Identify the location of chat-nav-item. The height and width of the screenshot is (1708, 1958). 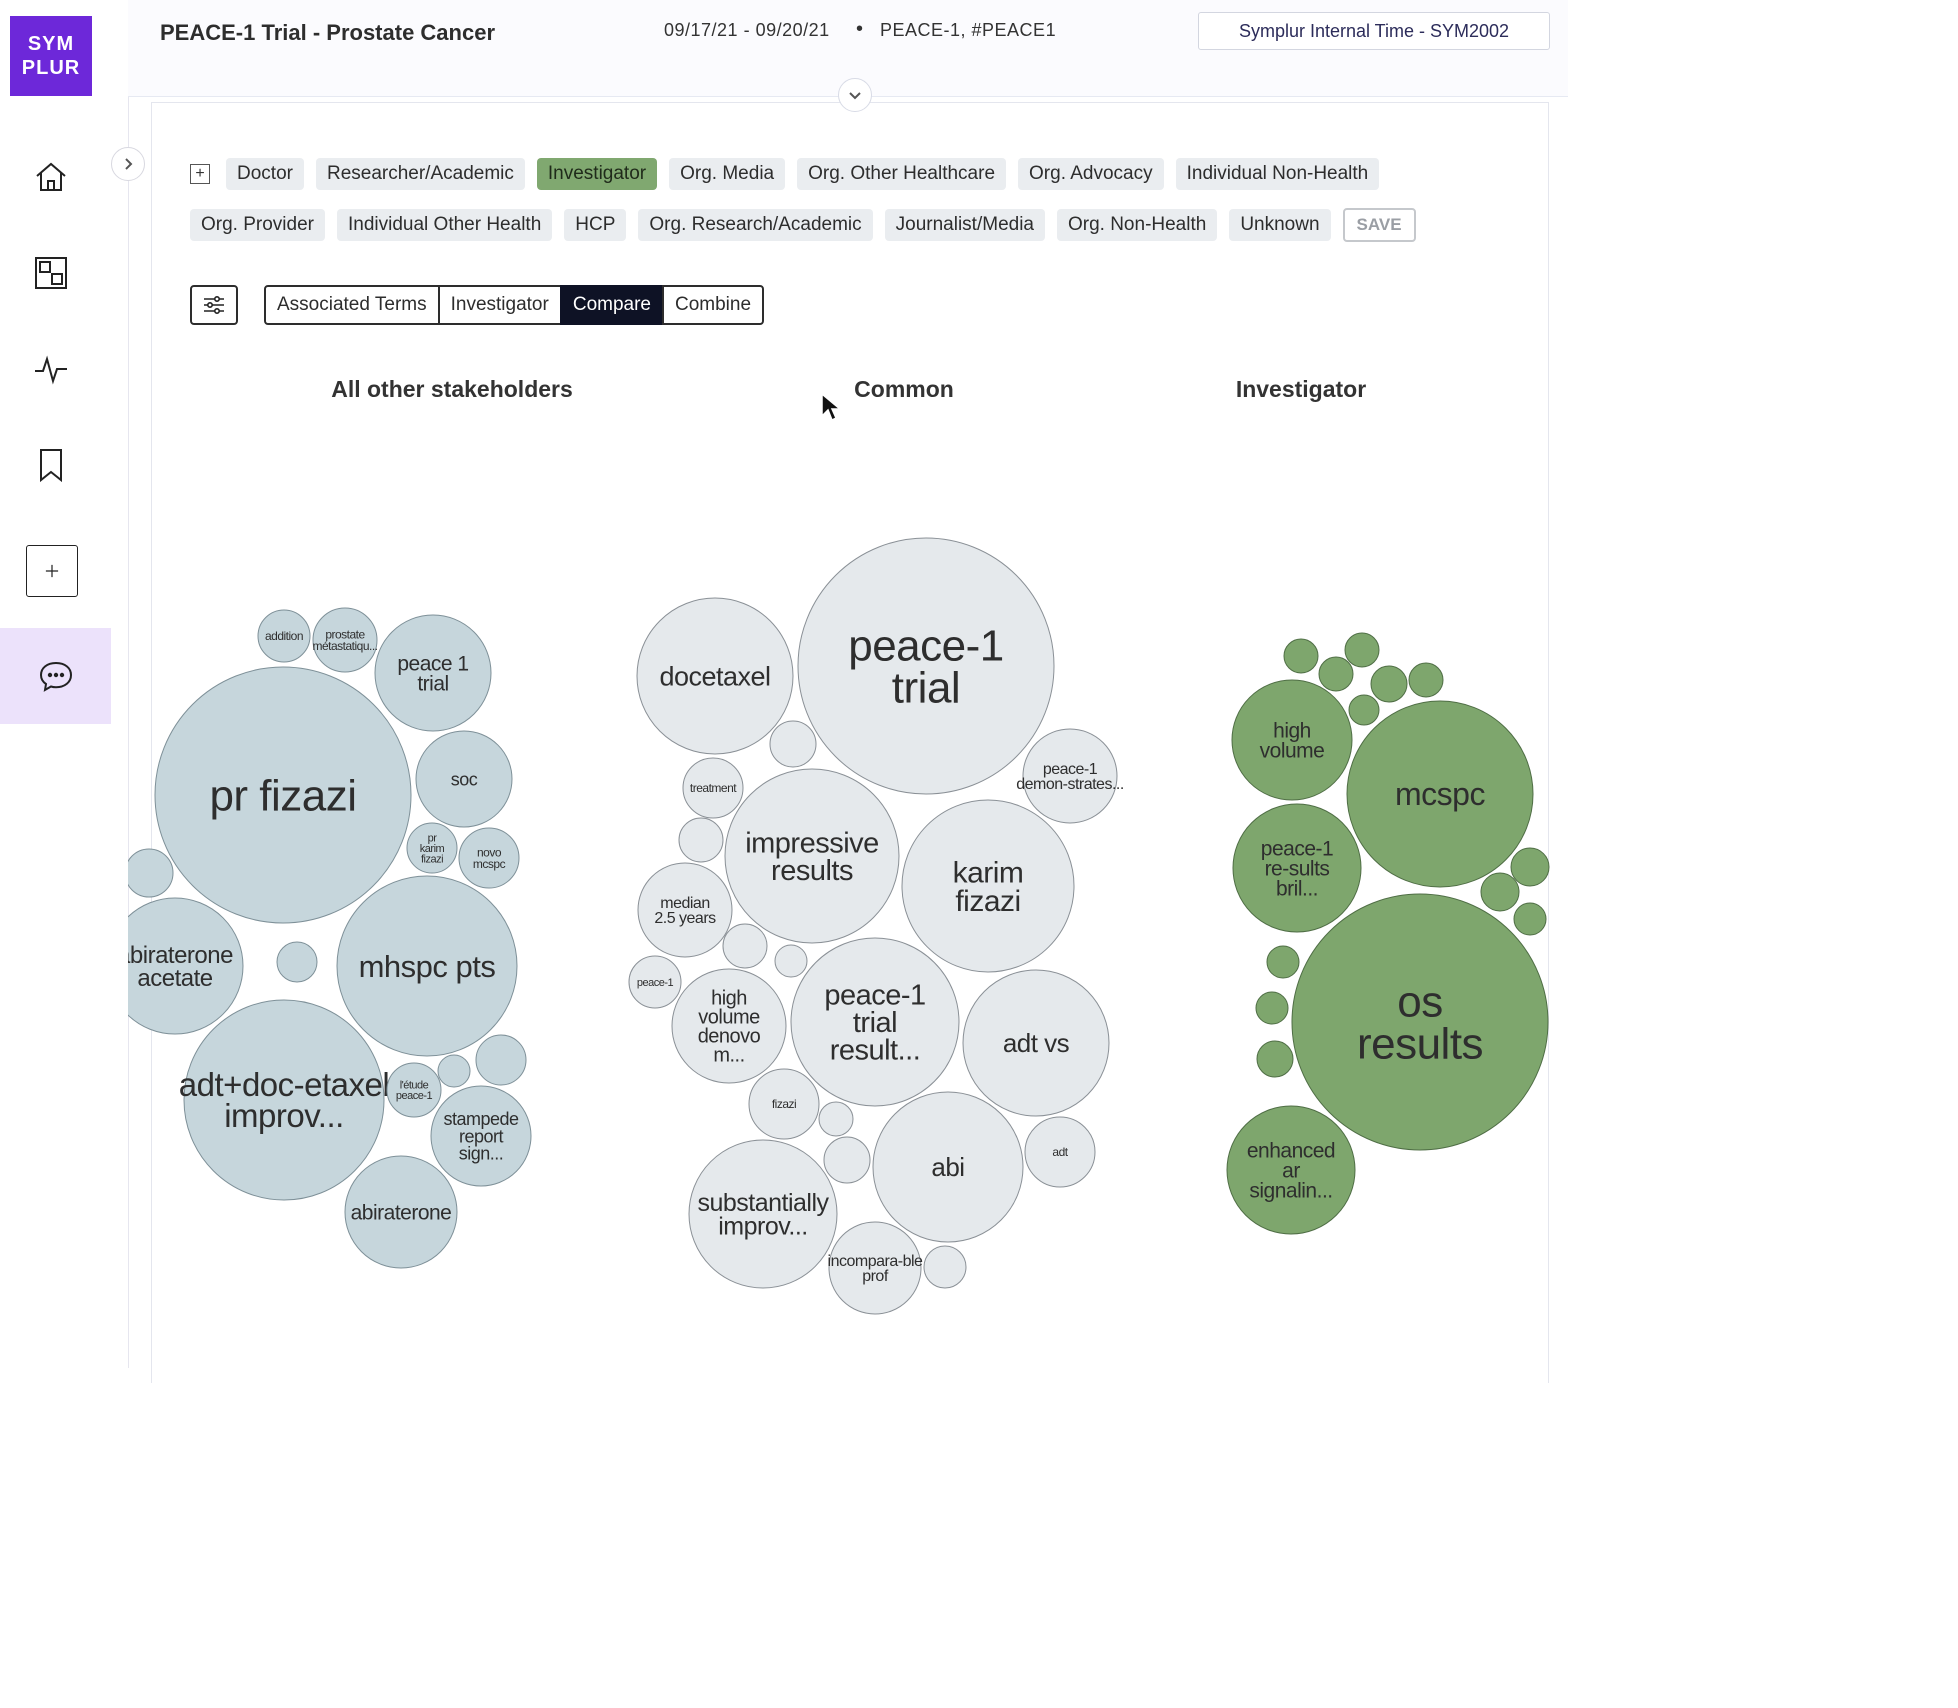
(55, 676).